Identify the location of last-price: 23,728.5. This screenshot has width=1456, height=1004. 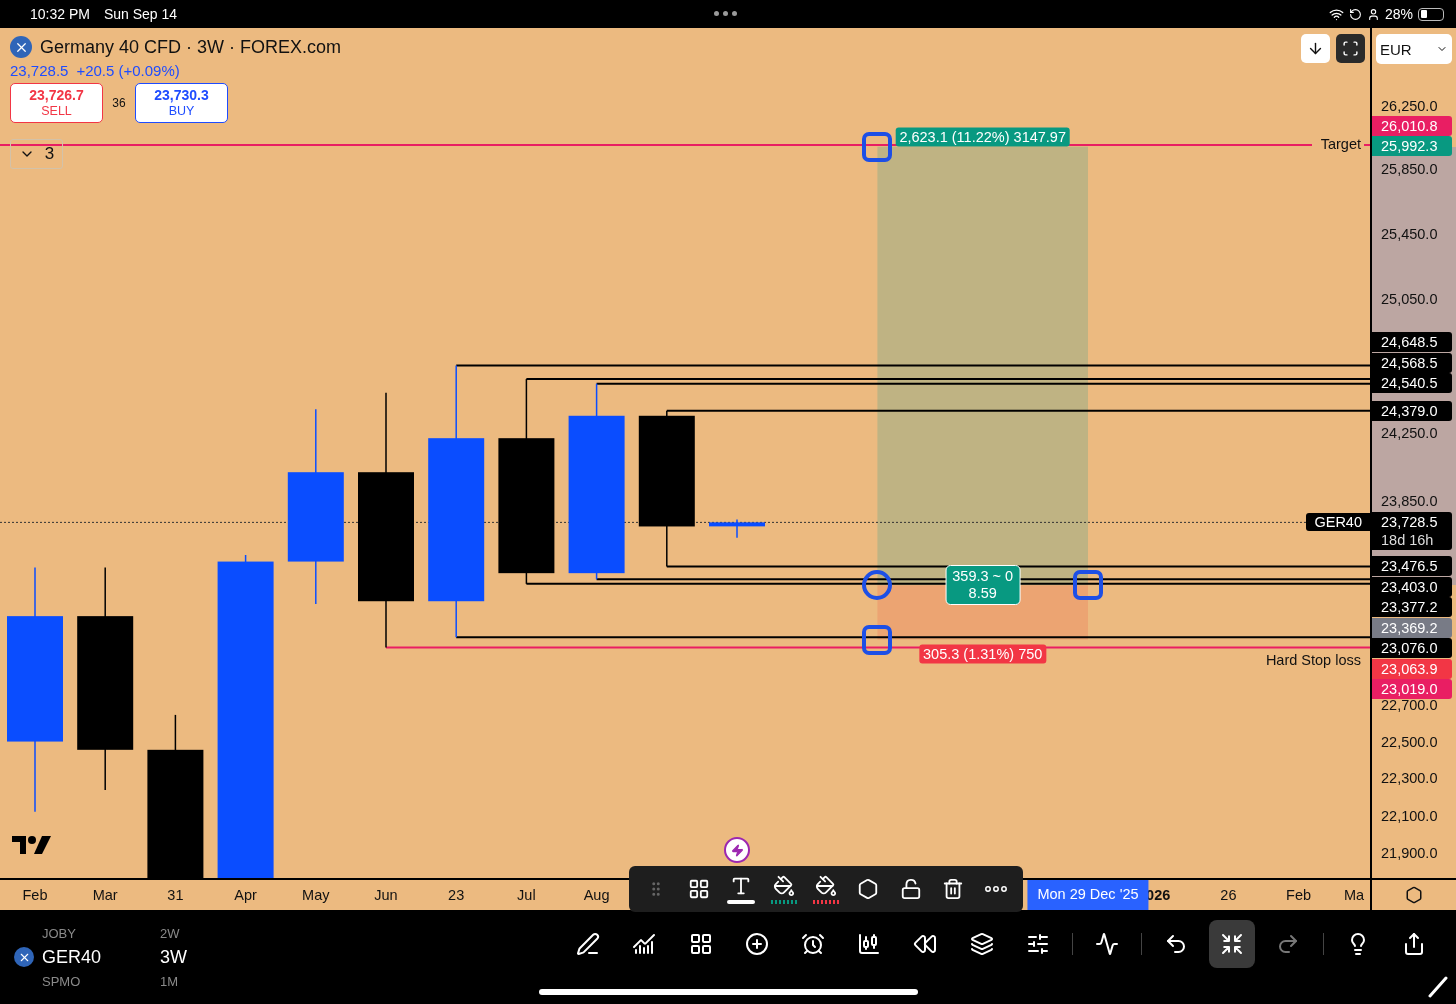
(39, 70).